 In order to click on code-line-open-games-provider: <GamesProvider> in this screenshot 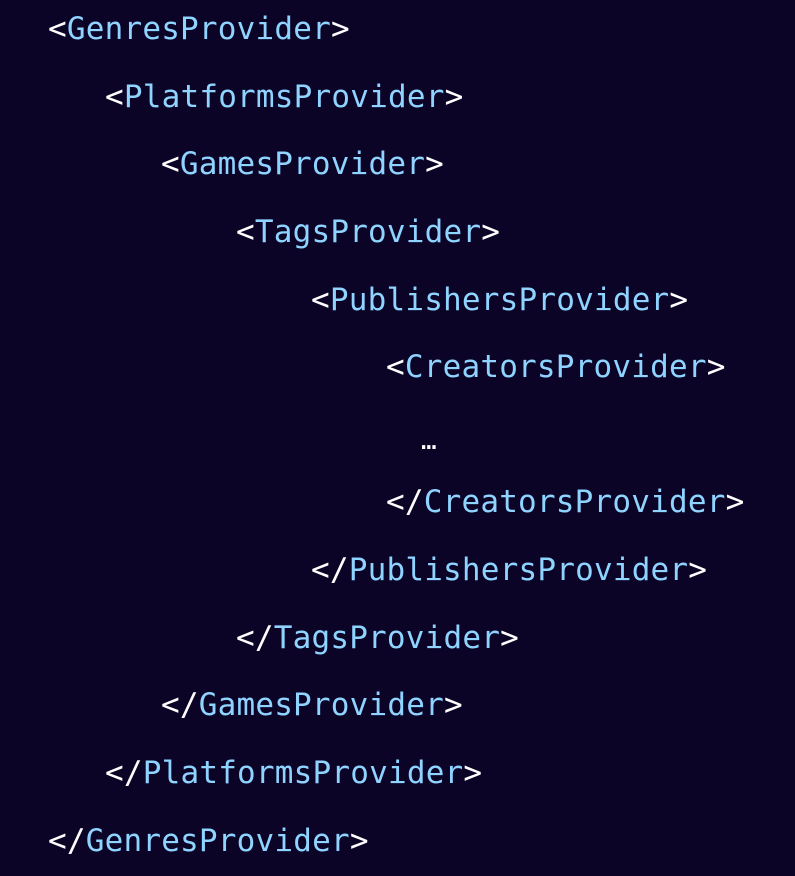, I will do `click(302, 164)`.